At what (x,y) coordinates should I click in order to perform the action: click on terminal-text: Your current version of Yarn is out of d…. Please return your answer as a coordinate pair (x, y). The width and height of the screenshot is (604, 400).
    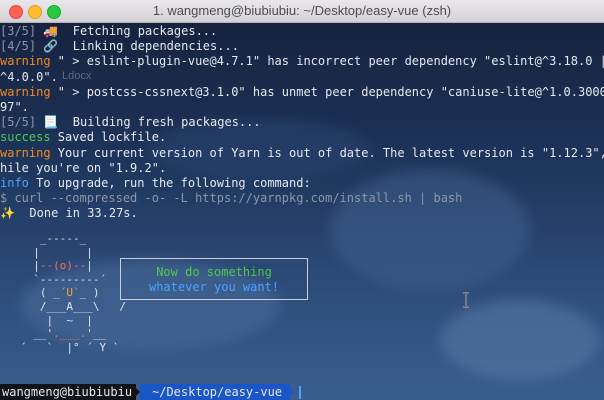
    Looking at the image, I should click on (327, 152).